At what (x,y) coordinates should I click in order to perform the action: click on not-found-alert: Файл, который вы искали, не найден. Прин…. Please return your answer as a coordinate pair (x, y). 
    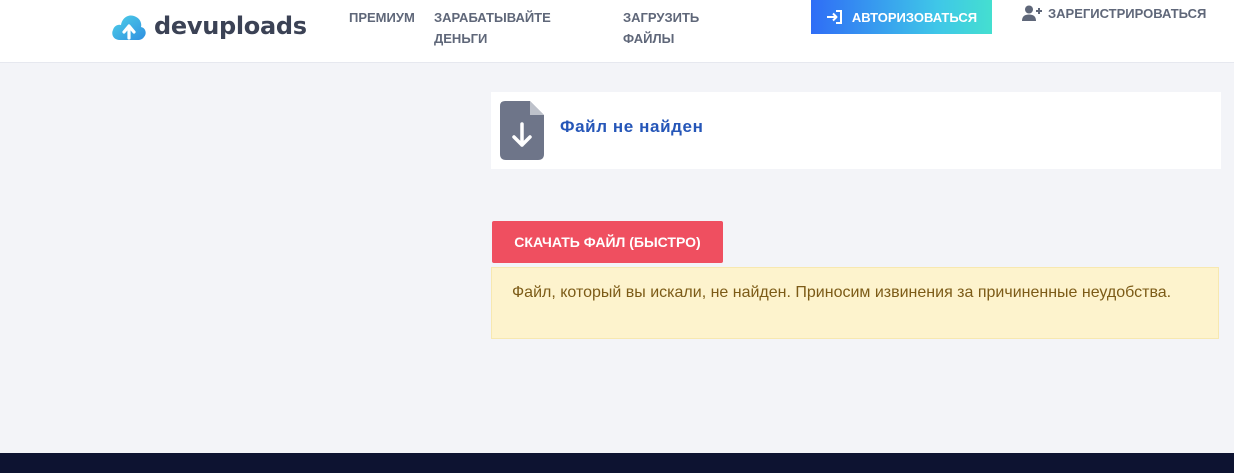
    Looking at the image, I should click on (855, 303).